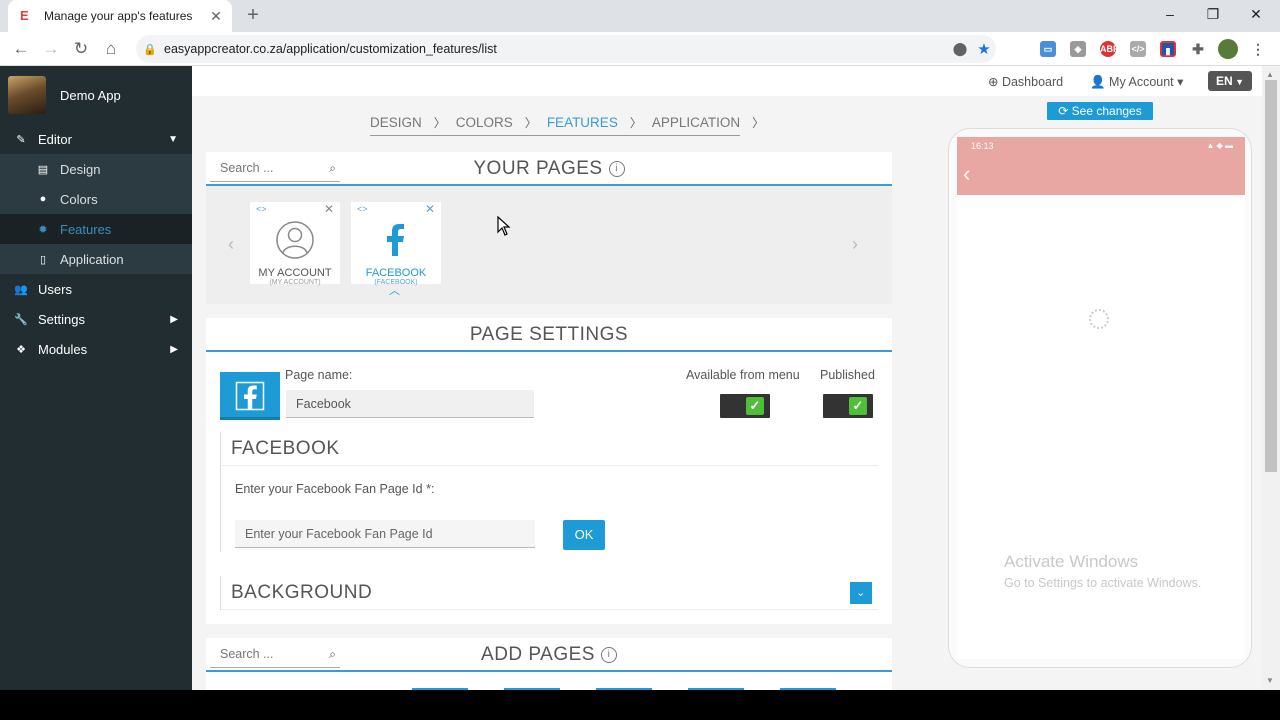 This screenshot has width=1280, height=720. I want to click on my-account-label: My Account, so click(1141, 82).